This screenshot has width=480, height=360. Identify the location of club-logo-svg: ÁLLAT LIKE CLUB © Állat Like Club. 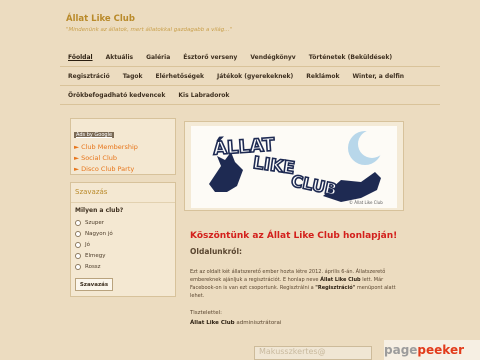
(297, 167).